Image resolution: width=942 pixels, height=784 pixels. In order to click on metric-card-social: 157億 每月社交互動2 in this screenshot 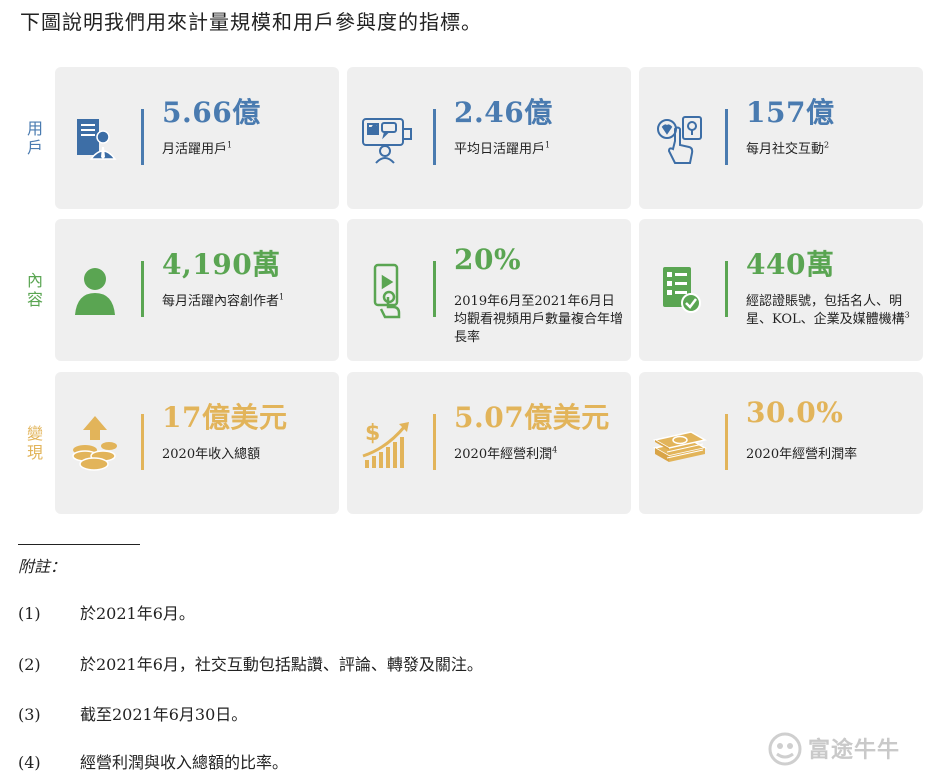, I will do `click(781, 138)`.